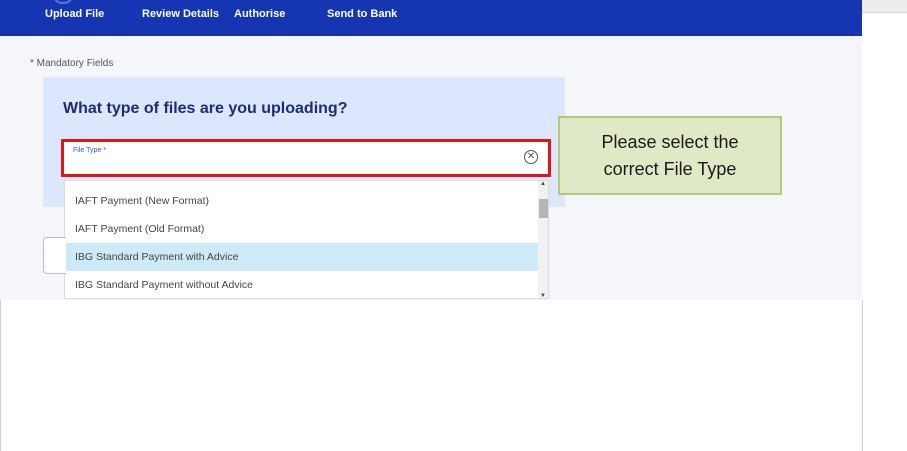  Describe the element at coordinates (63, 2) in the screenshot. I see `step-indicator-icon` at that location.